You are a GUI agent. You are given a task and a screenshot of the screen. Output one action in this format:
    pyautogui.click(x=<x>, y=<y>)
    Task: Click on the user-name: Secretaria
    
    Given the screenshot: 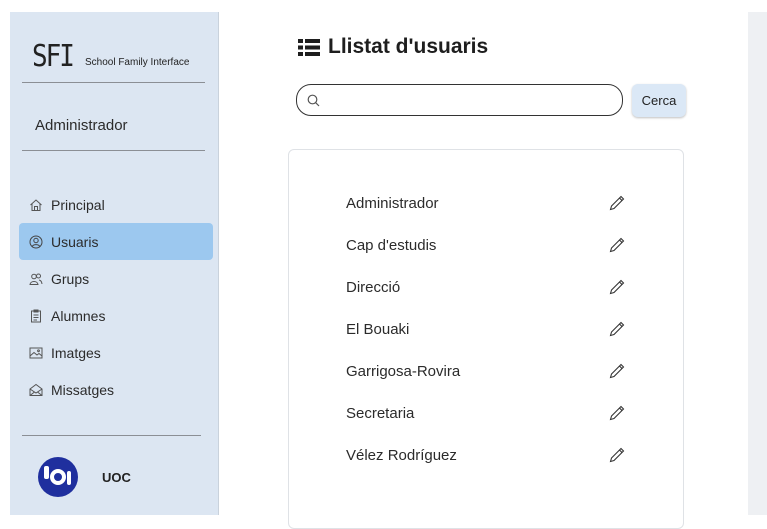 What is the action you would take?
    pyautogui.click(x=380, y=413)
    